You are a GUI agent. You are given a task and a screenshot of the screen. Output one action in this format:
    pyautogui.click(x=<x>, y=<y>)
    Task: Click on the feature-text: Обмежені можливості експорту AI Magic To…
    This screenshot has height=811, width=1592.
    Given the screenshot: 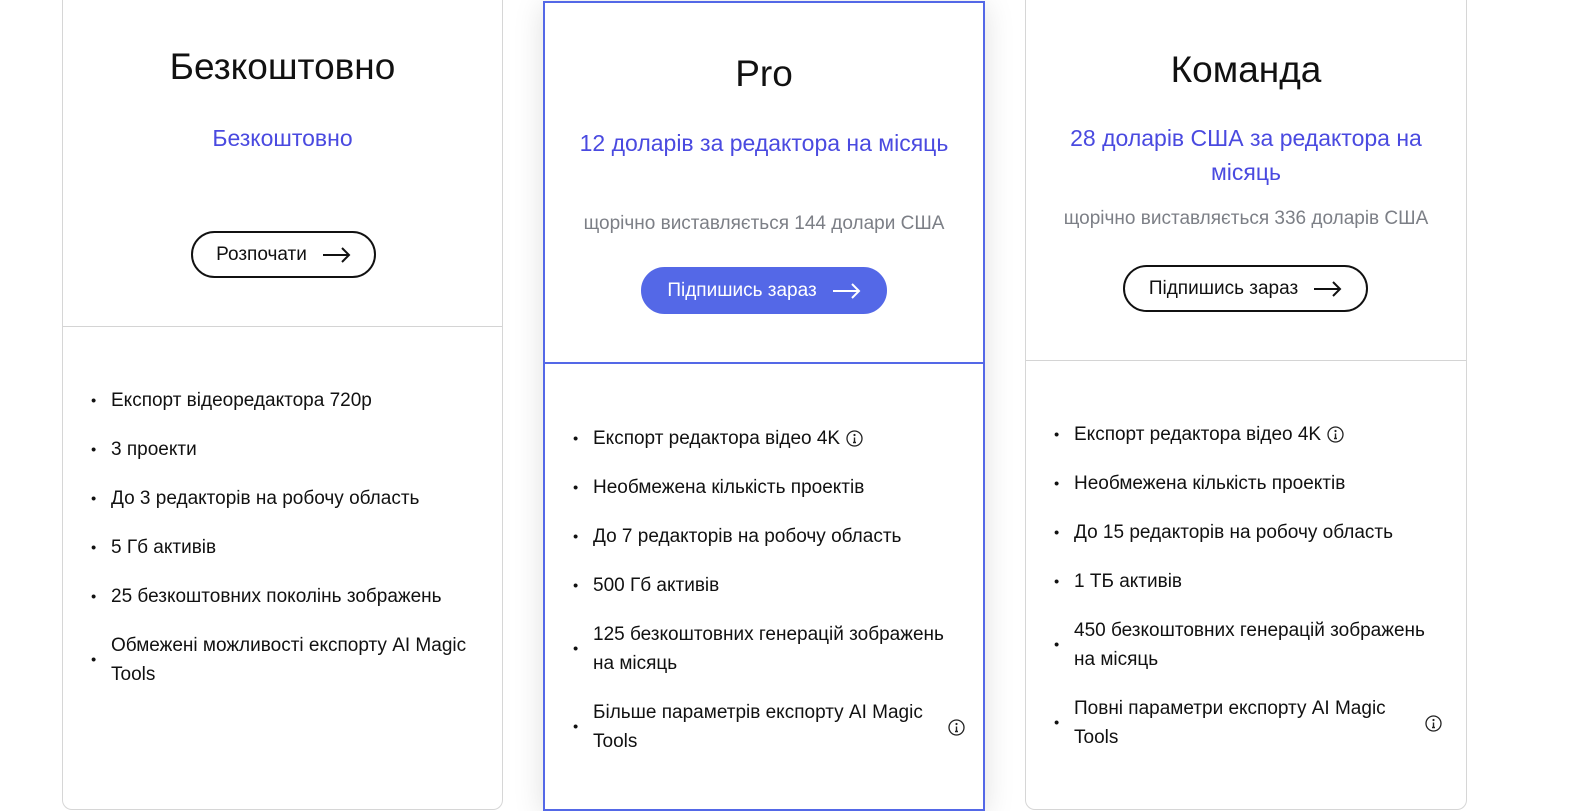 What is the action you would take?
    pyautogui.click(x=289, y=660)
    